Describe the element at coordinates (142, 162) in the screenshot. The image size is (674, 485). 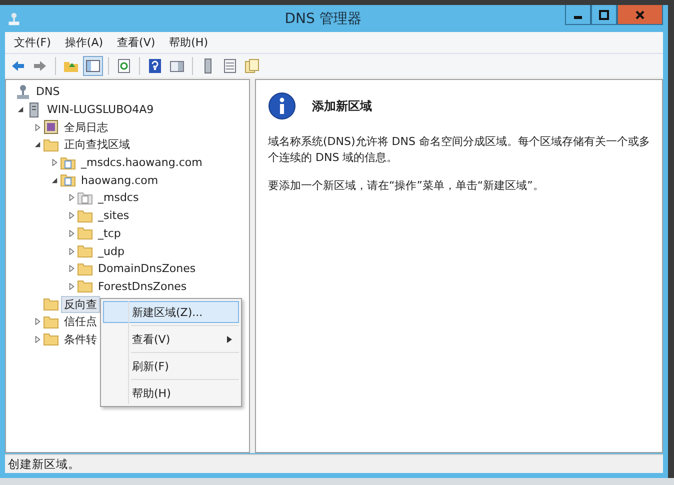
I see `tree-item: _msdcs.haowang.com` at that location.